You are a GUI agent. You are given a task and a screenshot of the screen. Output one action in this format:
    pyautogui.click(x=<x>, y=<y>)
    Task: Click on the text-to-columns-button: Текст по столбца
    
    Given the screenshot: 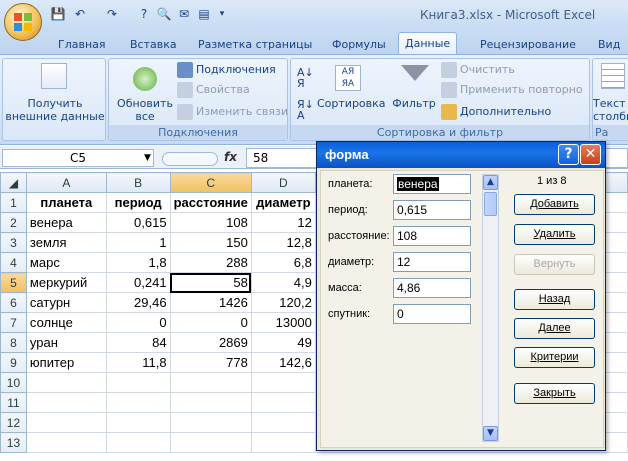 What is the action you would take?
    pyautogui.click(x=610, y=110)
    